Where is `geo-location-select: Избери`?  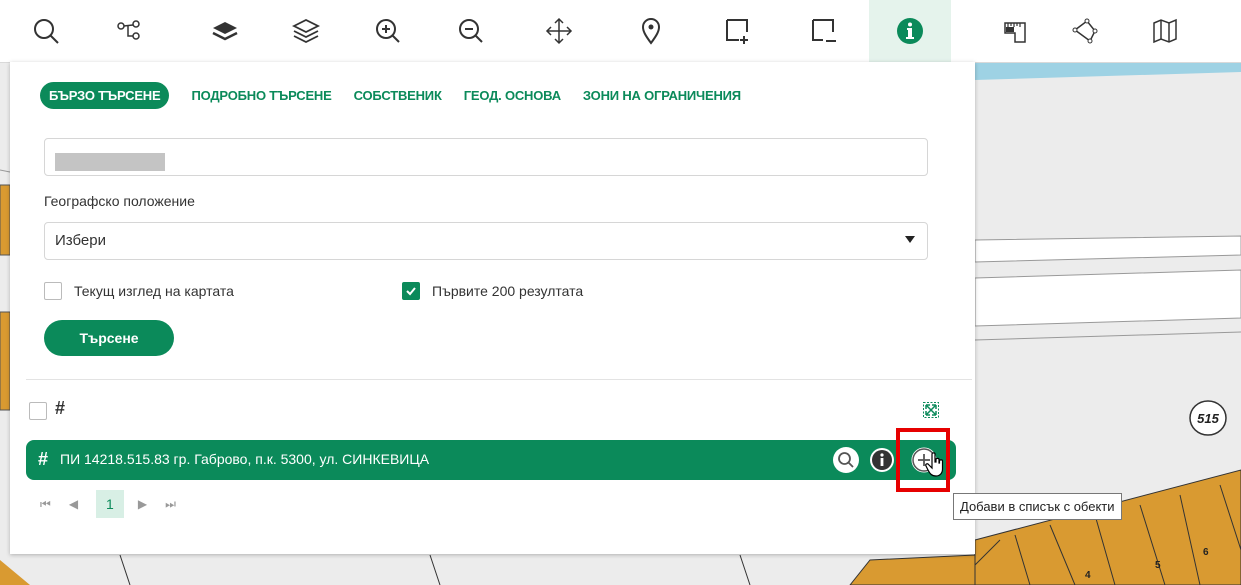
geo-location-select: Избери is located at coordinates (486, 241).